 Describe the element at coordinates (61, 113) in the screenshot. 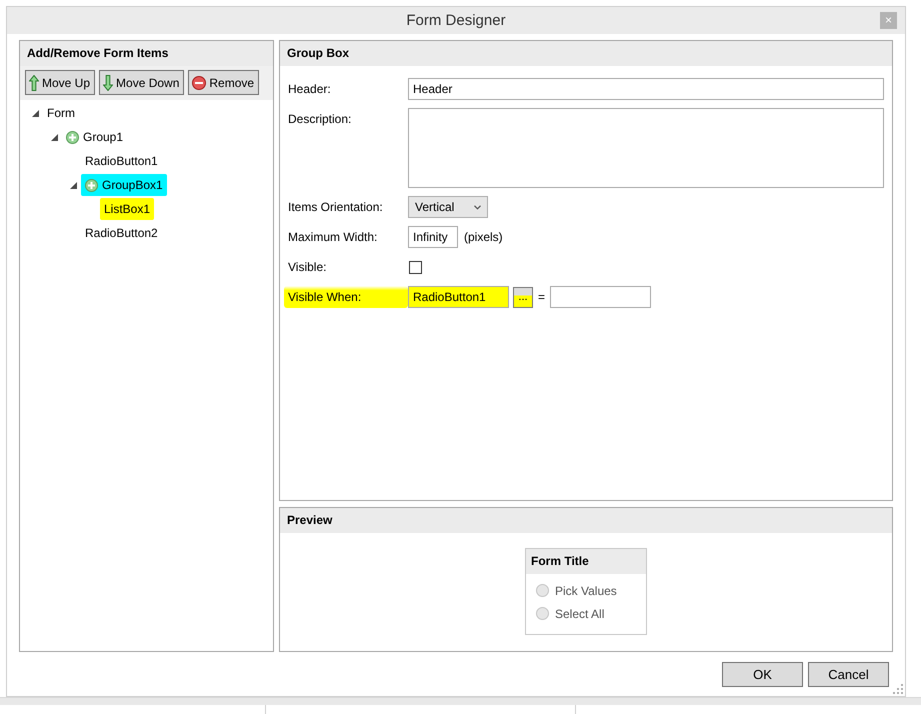

I see `tree-item: Form` at that location.